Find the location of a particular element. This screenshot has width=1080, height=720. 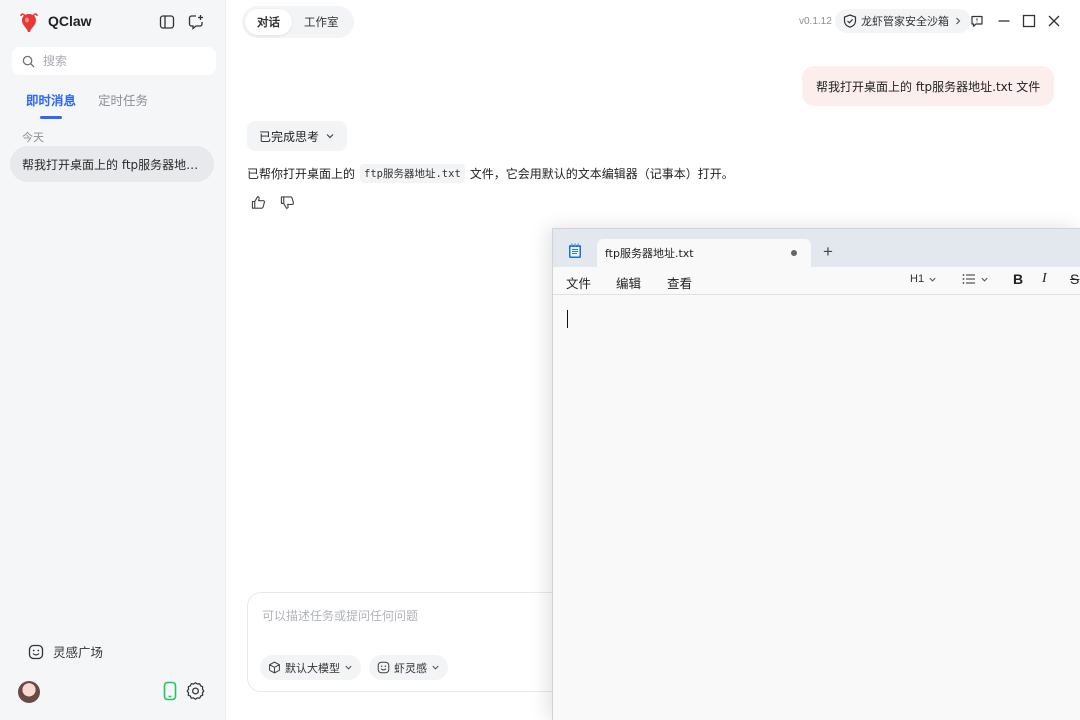

unsaved-dot-icon is located at coordinates (794, 253).